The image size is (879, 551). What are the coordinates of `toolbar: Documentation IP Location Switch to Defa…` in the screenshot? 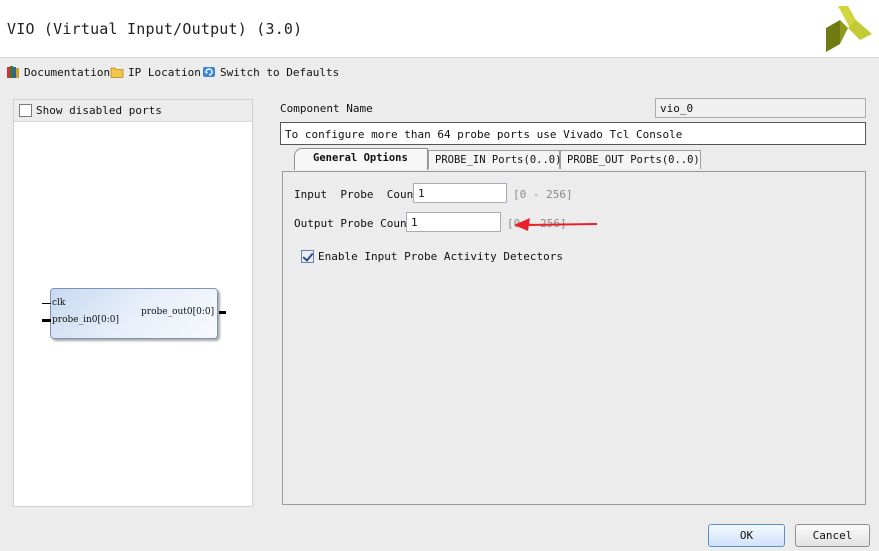 It's located at (439, 73).